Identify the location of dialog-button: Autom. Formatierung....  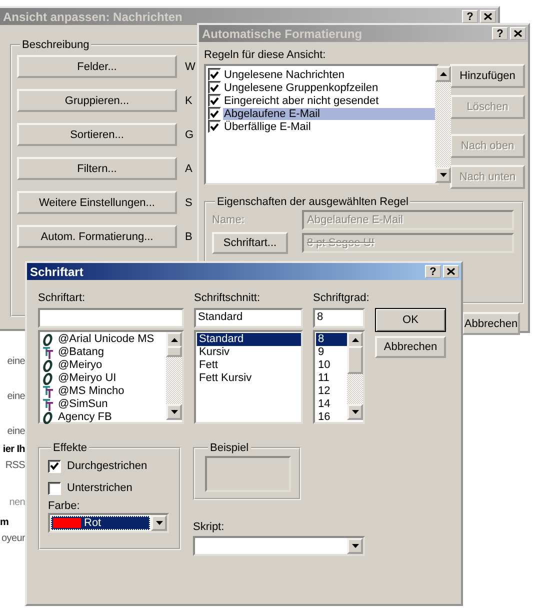
(97, 236).